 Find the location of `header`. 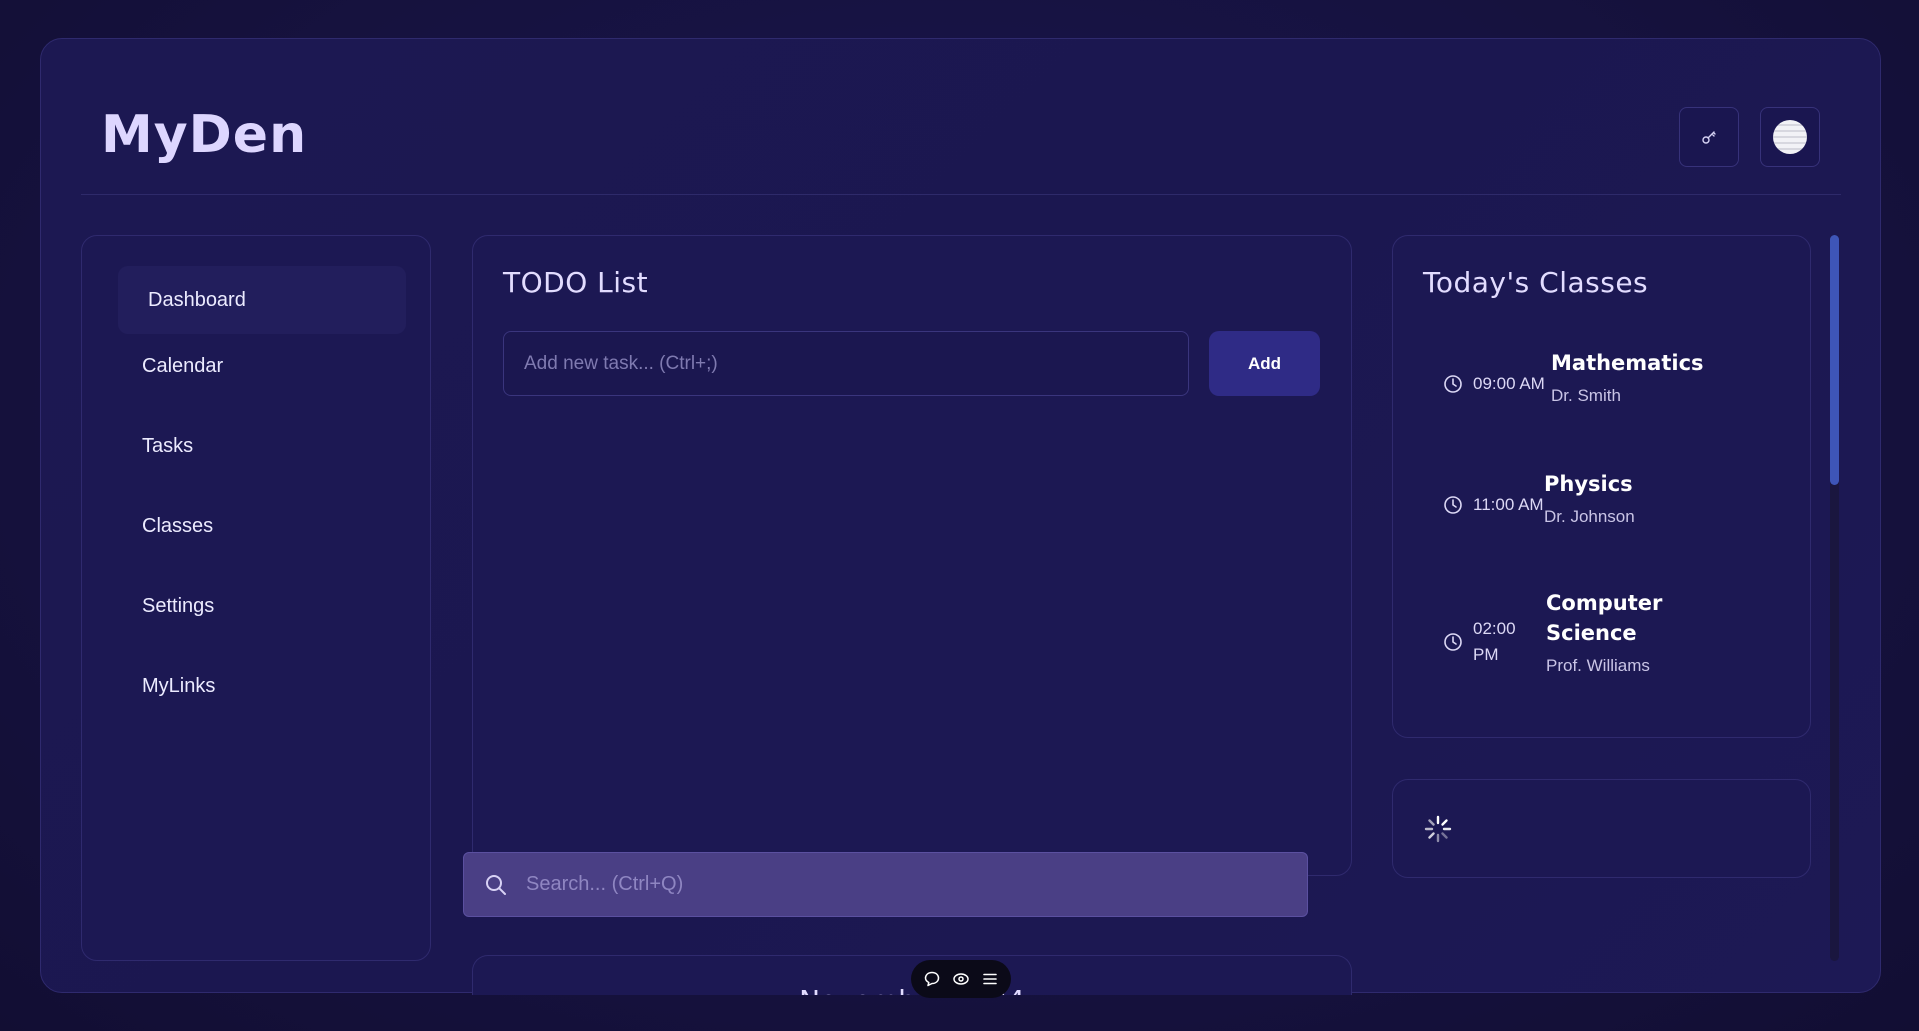

header is located at coordinates (961, 117).